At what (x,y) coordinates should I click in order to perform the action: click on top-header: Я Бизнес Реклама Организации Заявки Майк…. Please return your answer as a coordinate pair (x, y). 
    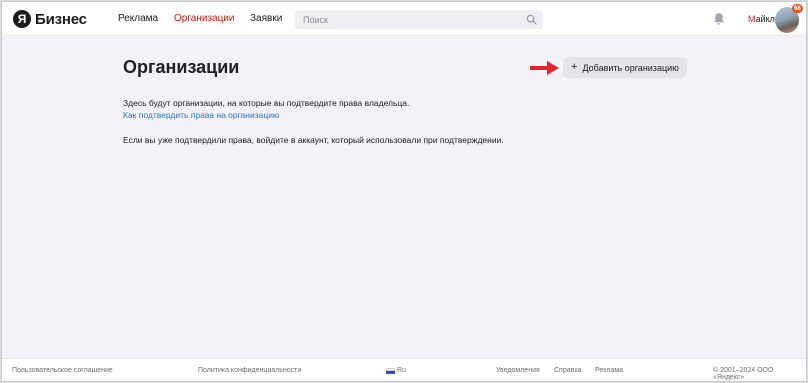
    Looking at the image, I should click on (404, 19).